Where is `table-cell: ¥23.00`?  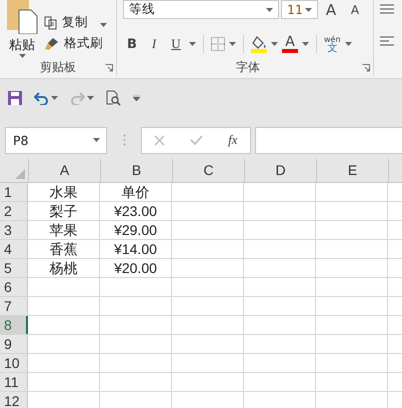
table-cell: ¥23.00 is located at coordinates (136, 211).